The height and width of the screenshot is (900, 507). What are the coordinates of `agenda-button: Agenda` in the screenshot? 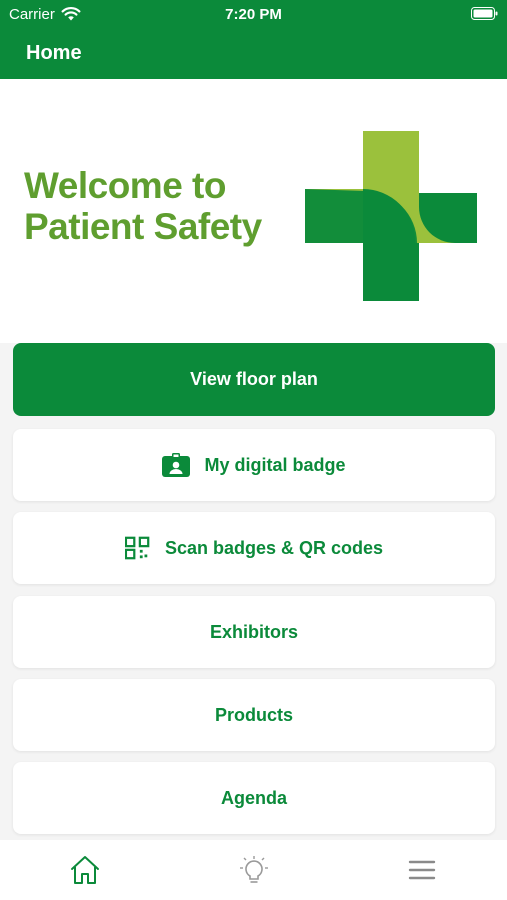 It's located at (254, 798).